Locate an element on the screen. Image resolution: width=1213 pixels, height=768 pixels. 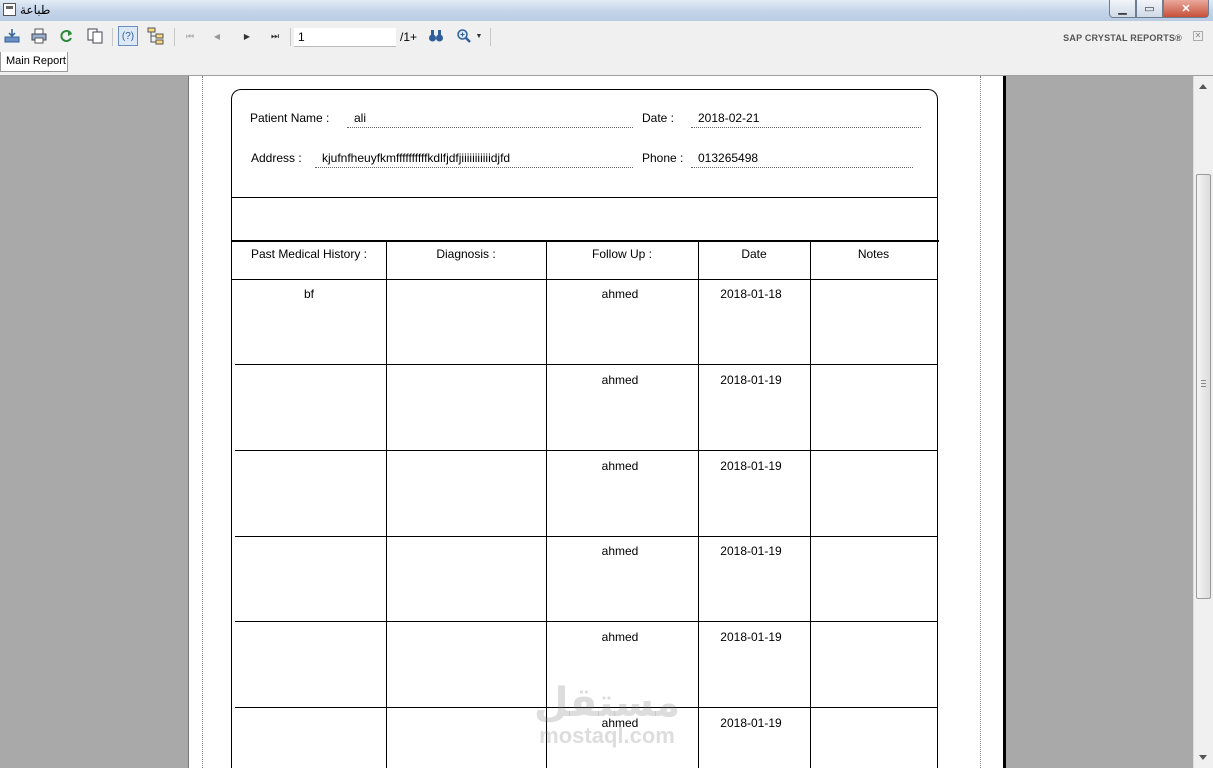
previous-page-icon: ◀ is located at coordinates (217, 36).